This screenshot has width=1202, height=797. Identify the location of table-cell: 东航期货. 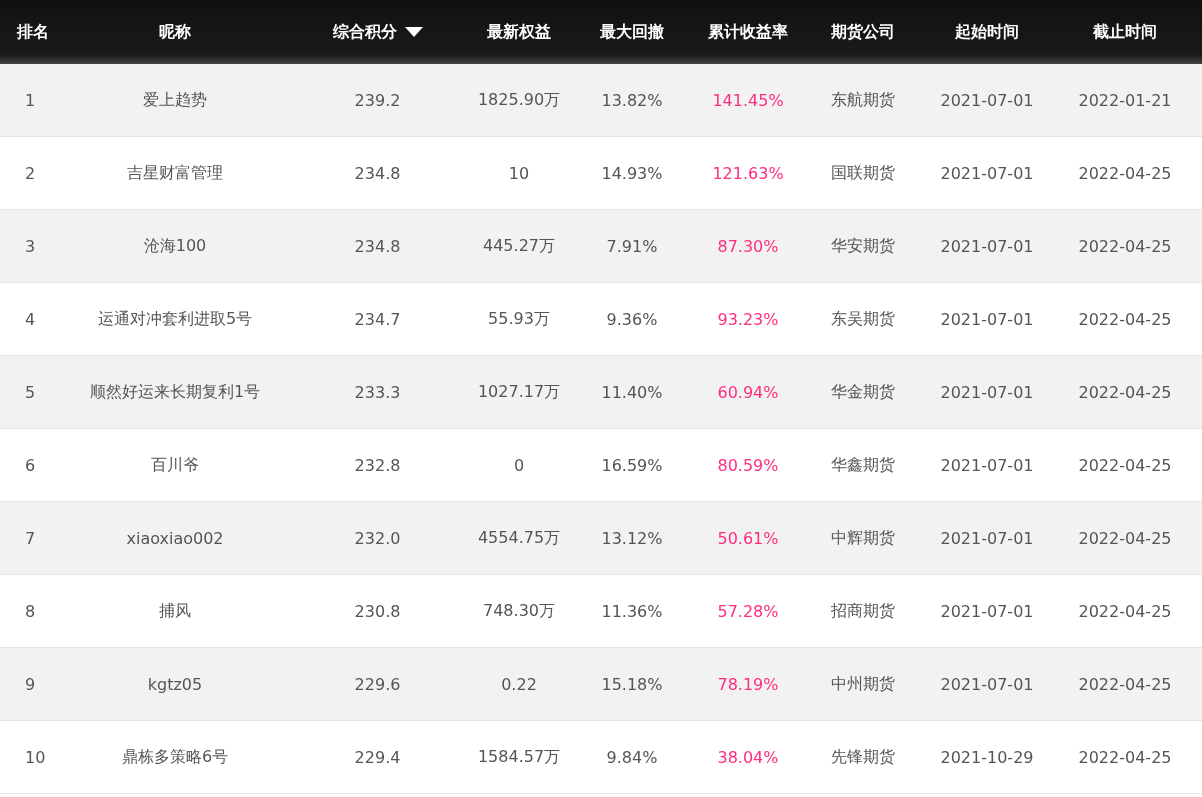
(863, 100).